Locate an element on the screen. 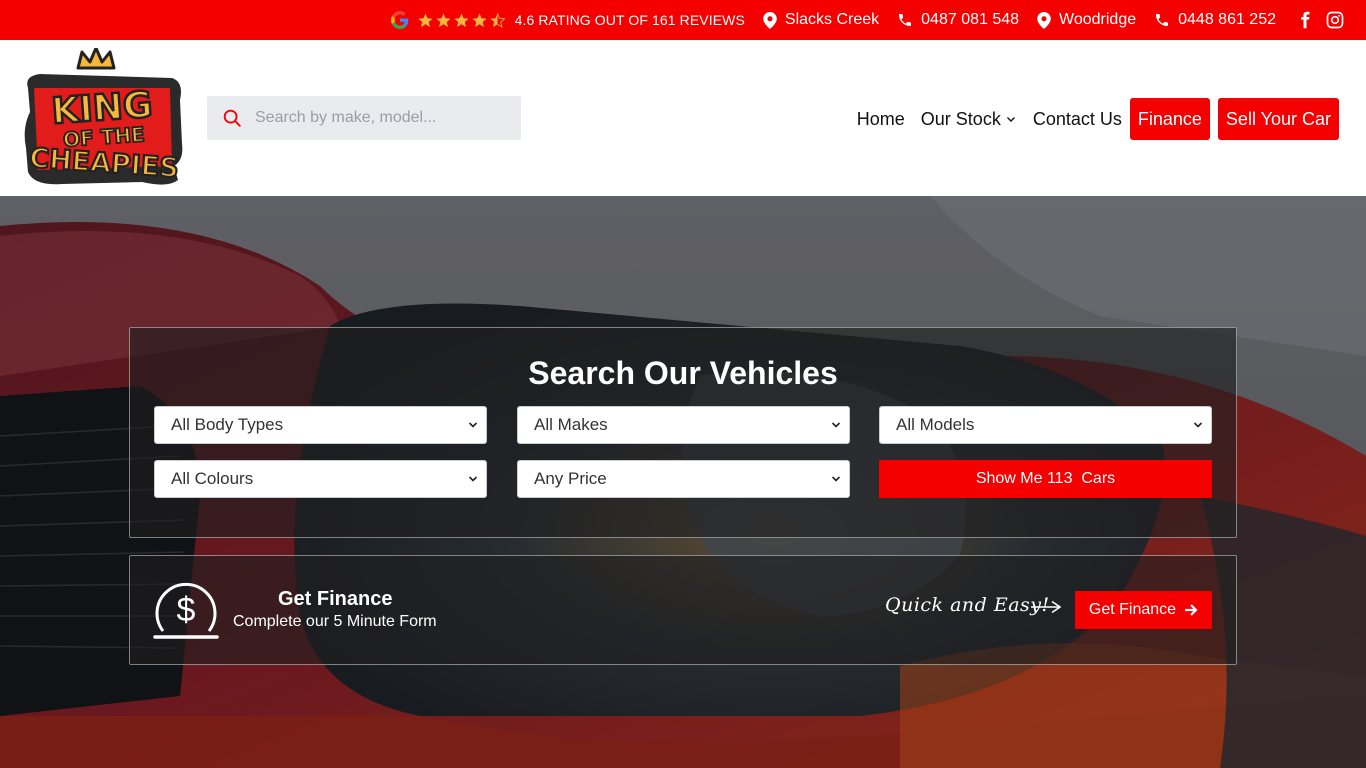 This screenshot has height=768, width=1366. nav-our-stock: Our Stock is located at coordinates (969, 119).